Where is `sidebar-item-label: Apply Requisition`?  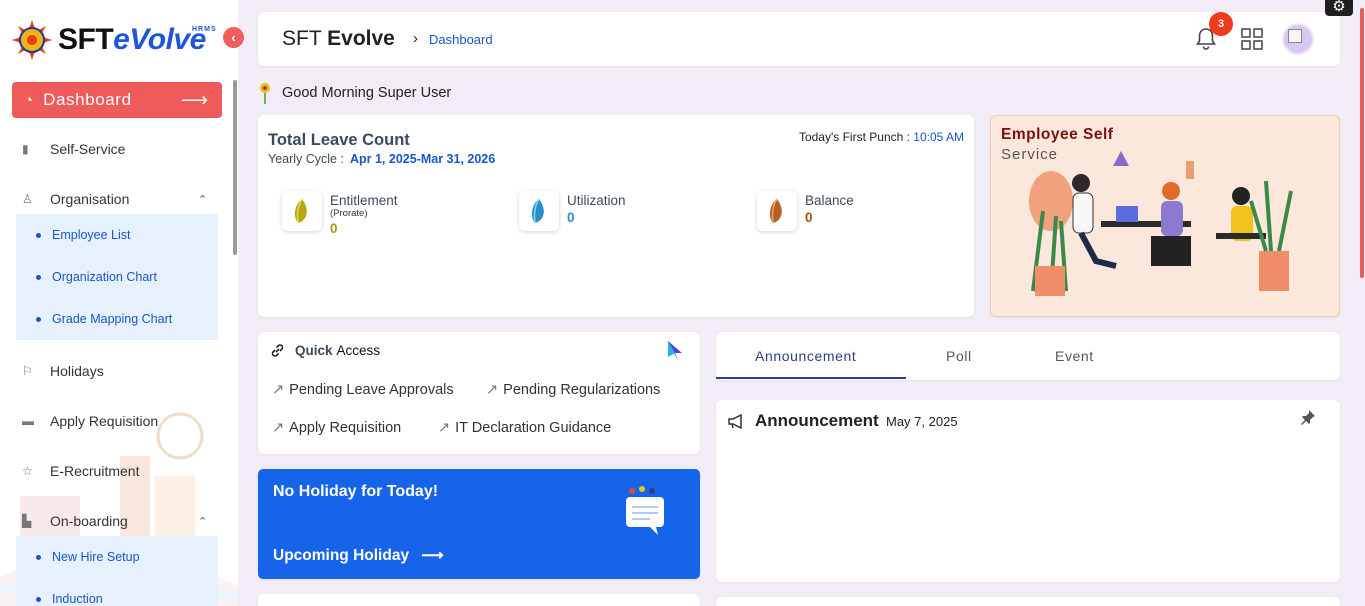 sidebar-item-label: Apply Requisition is located at coordinates (104, 421).